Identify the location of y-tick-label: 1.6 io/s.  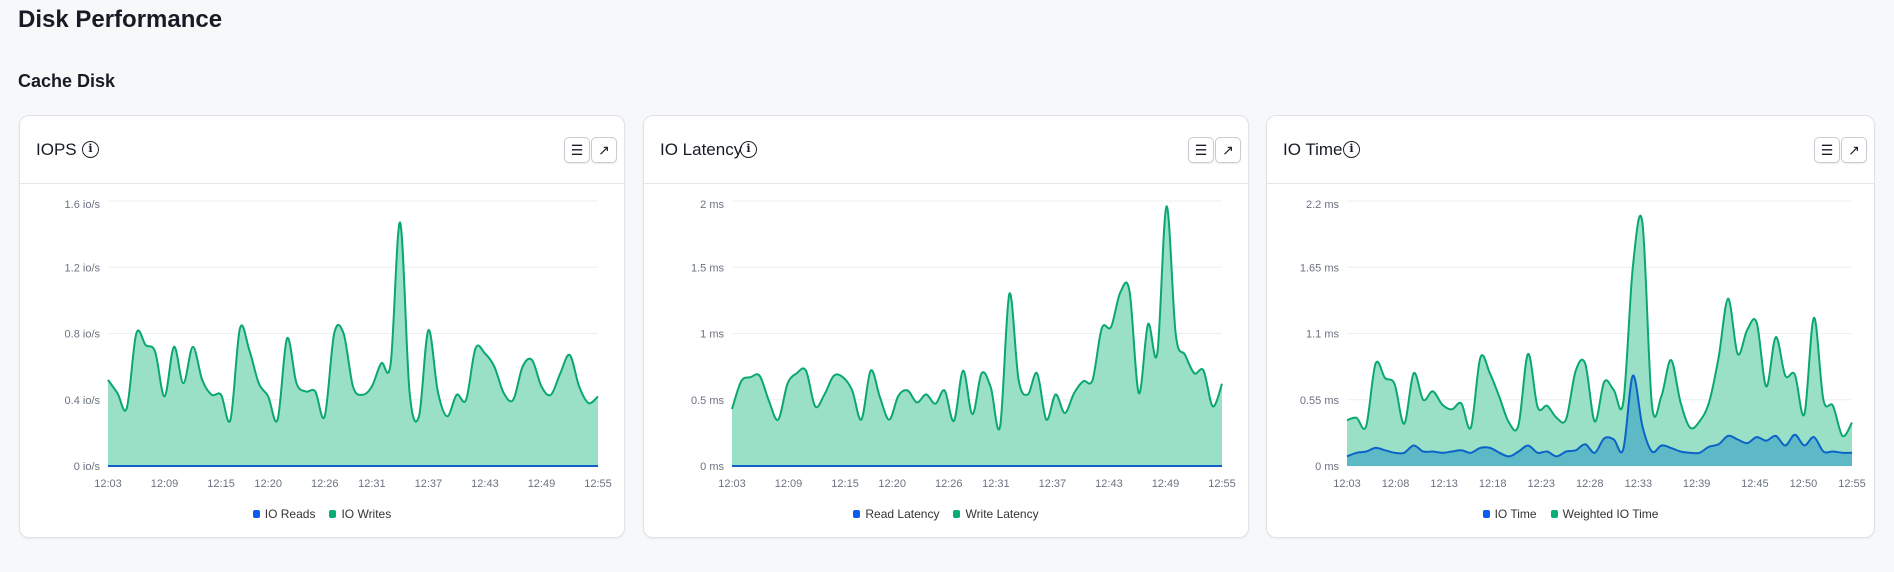
(83, 205).